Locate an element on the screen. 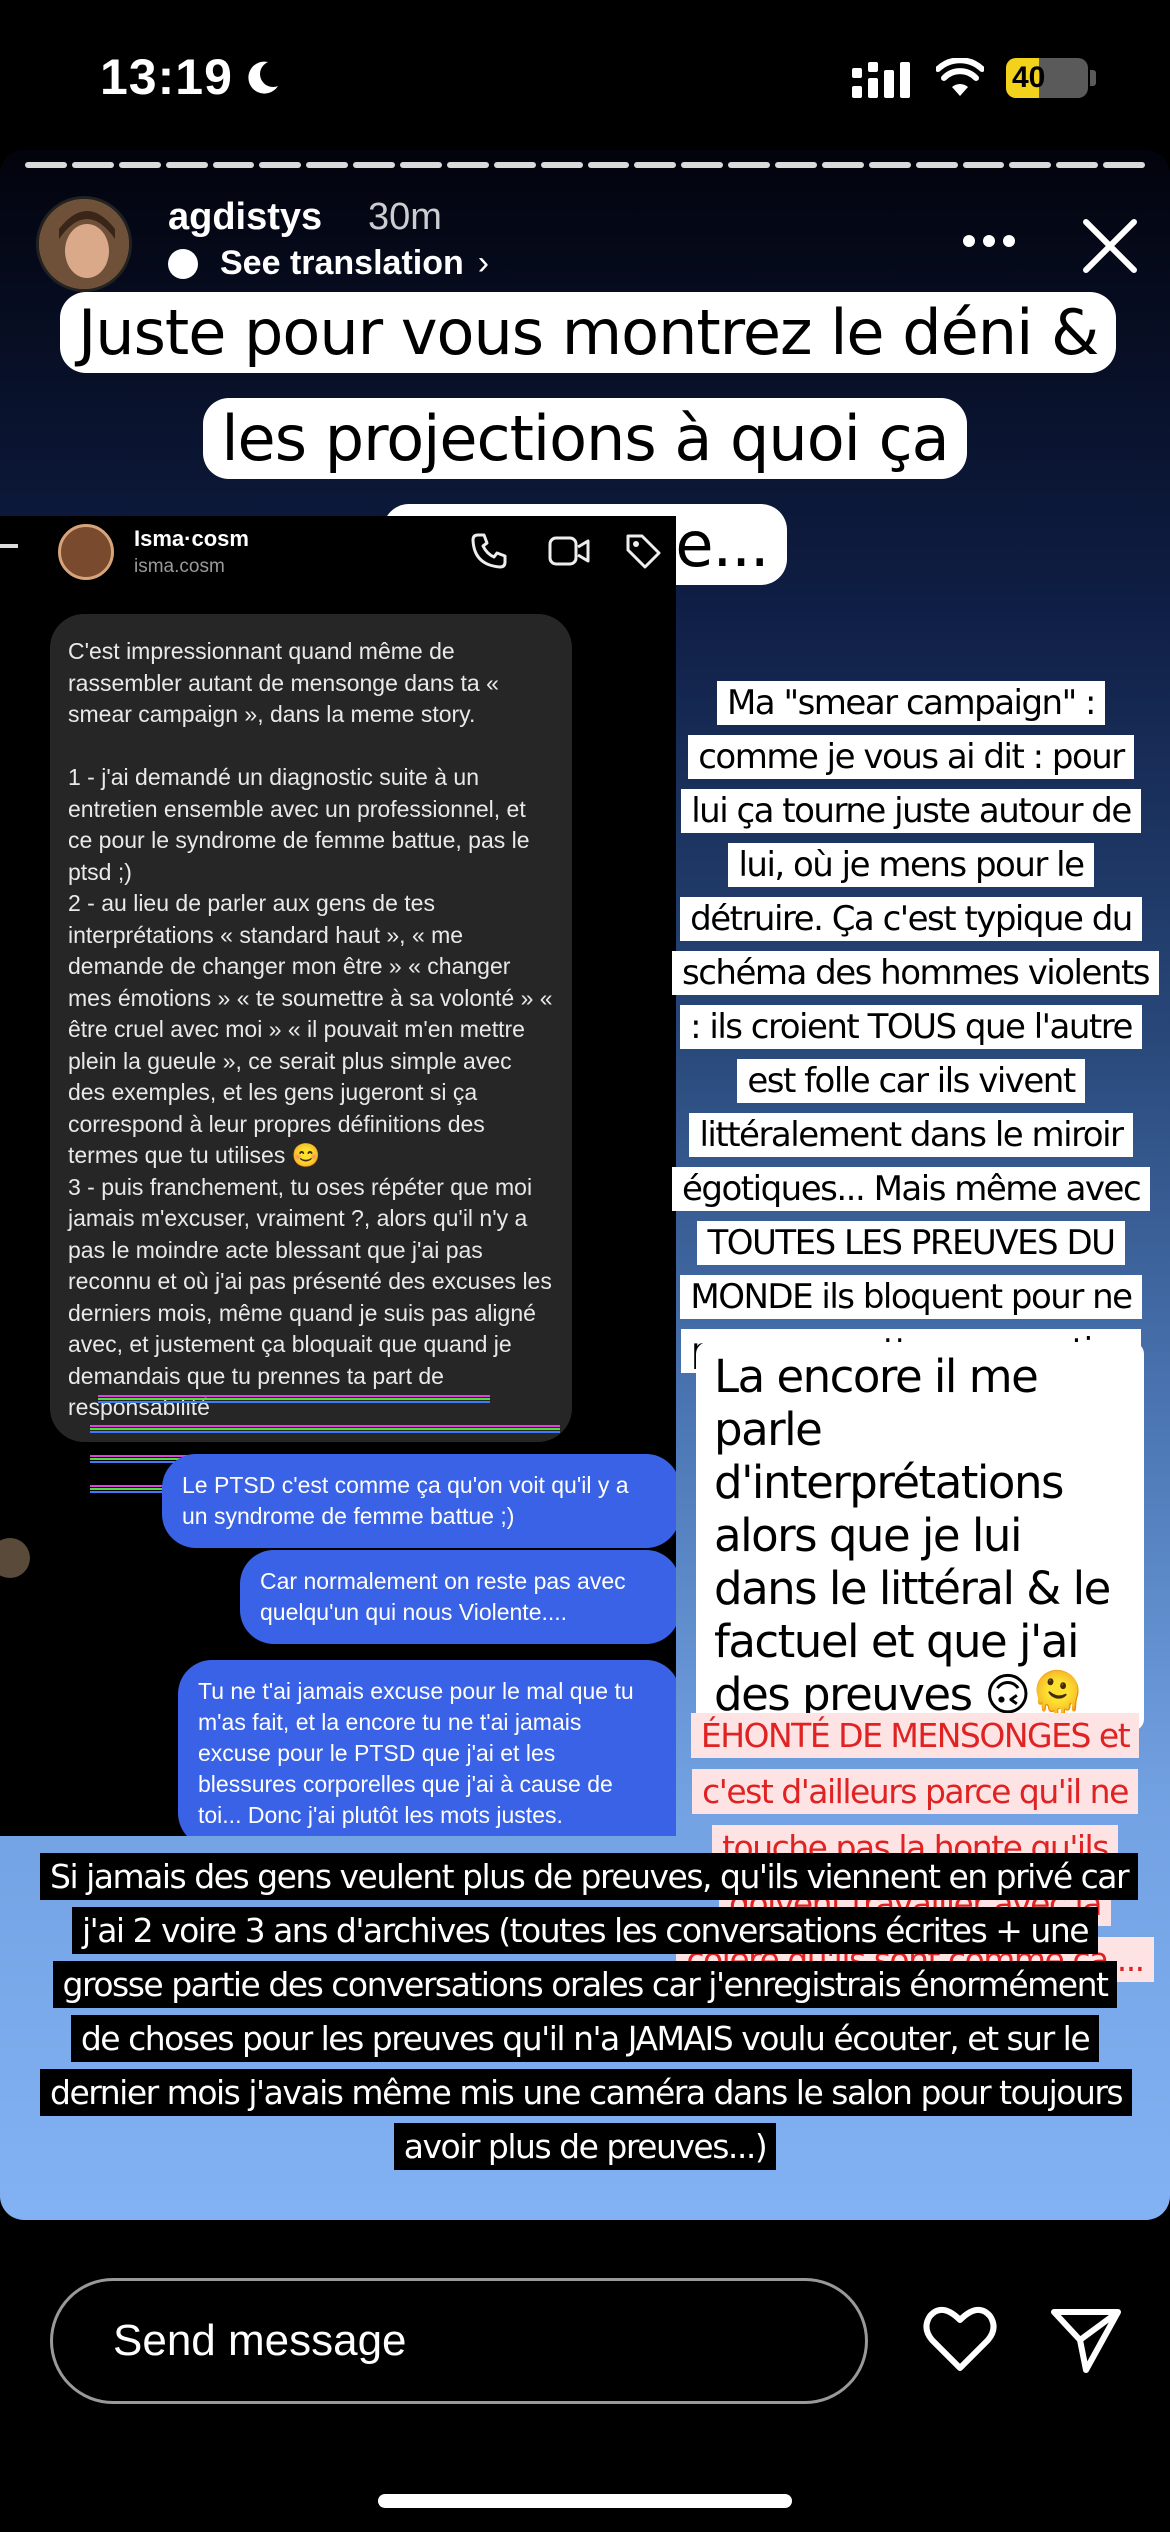 Image resolution: width=1170 pixels, height=2532 pixels. battery-cap is located at coordinates (1093, 78).